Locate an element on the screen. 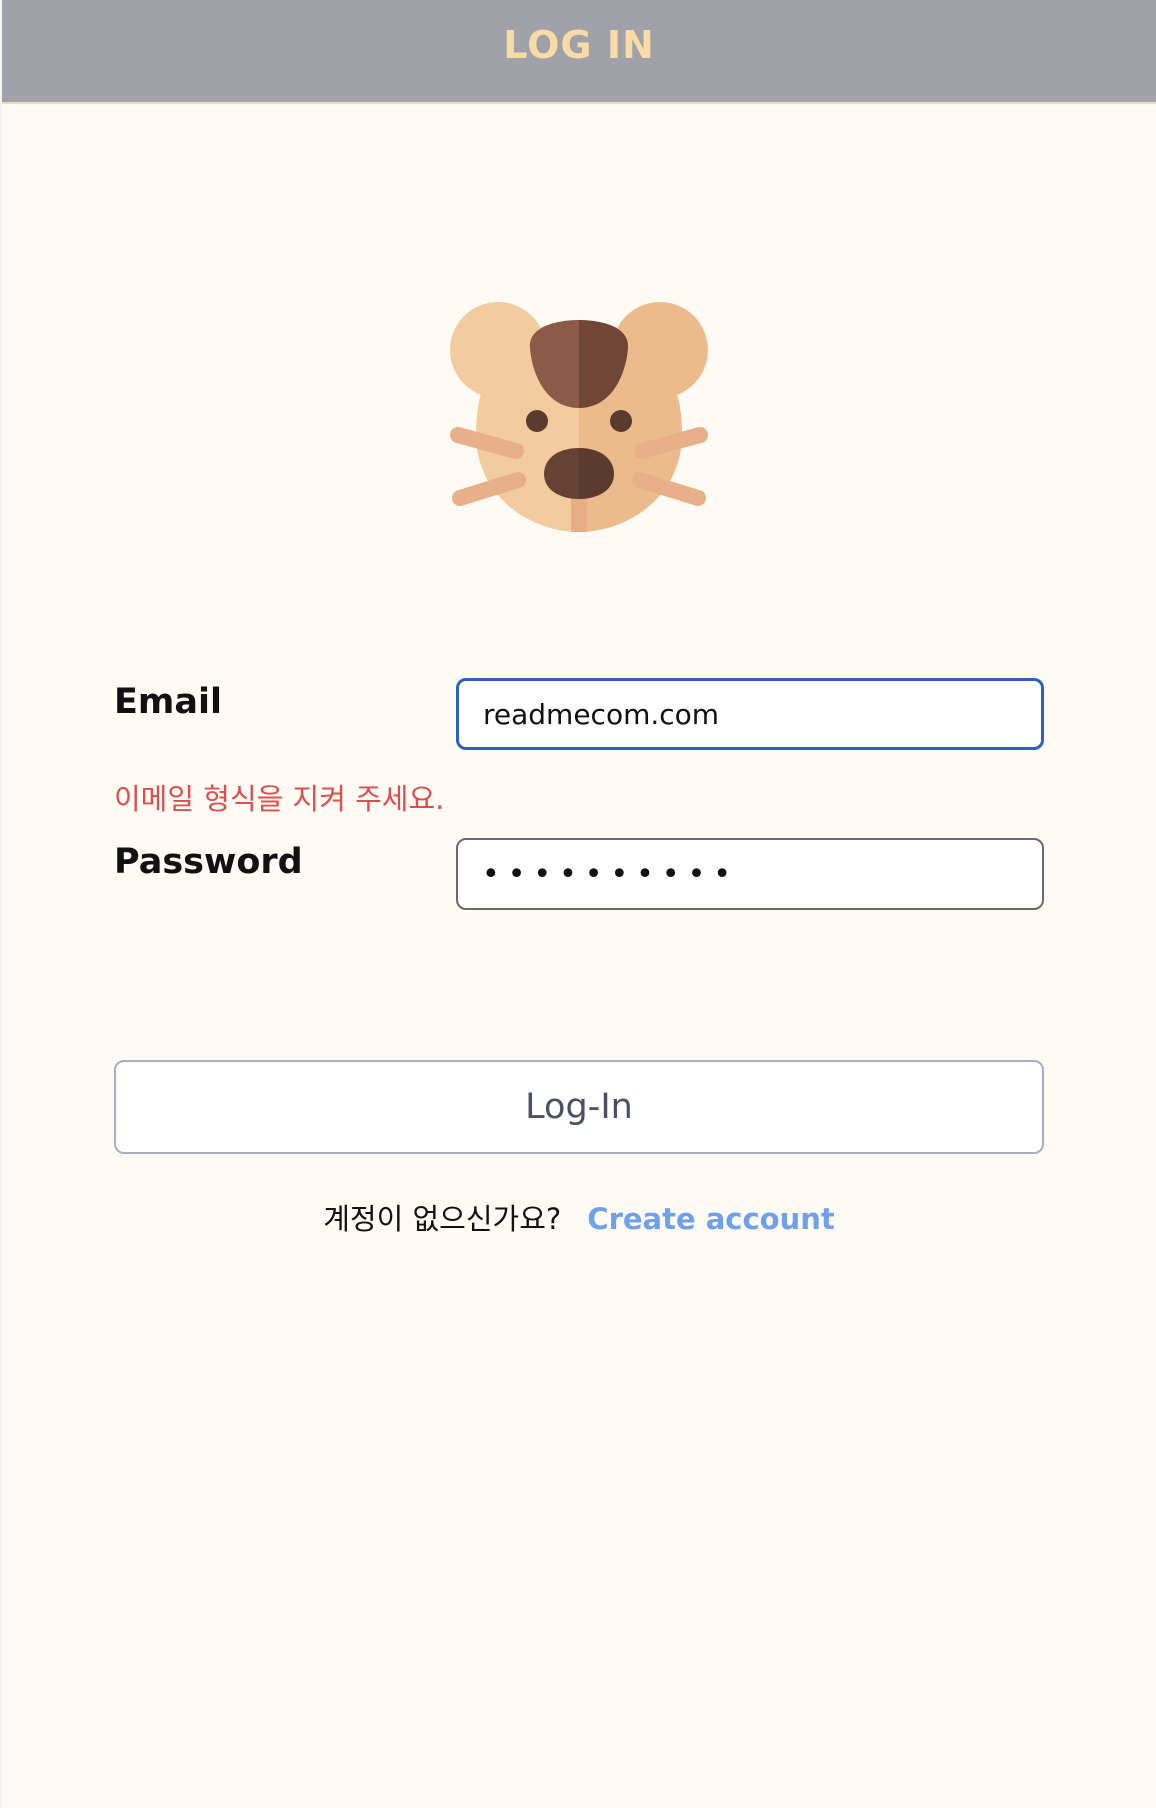 The height and width of the screenshot is (1808, 1156). app-header: LOG IN is located at coordinates (579, 52).